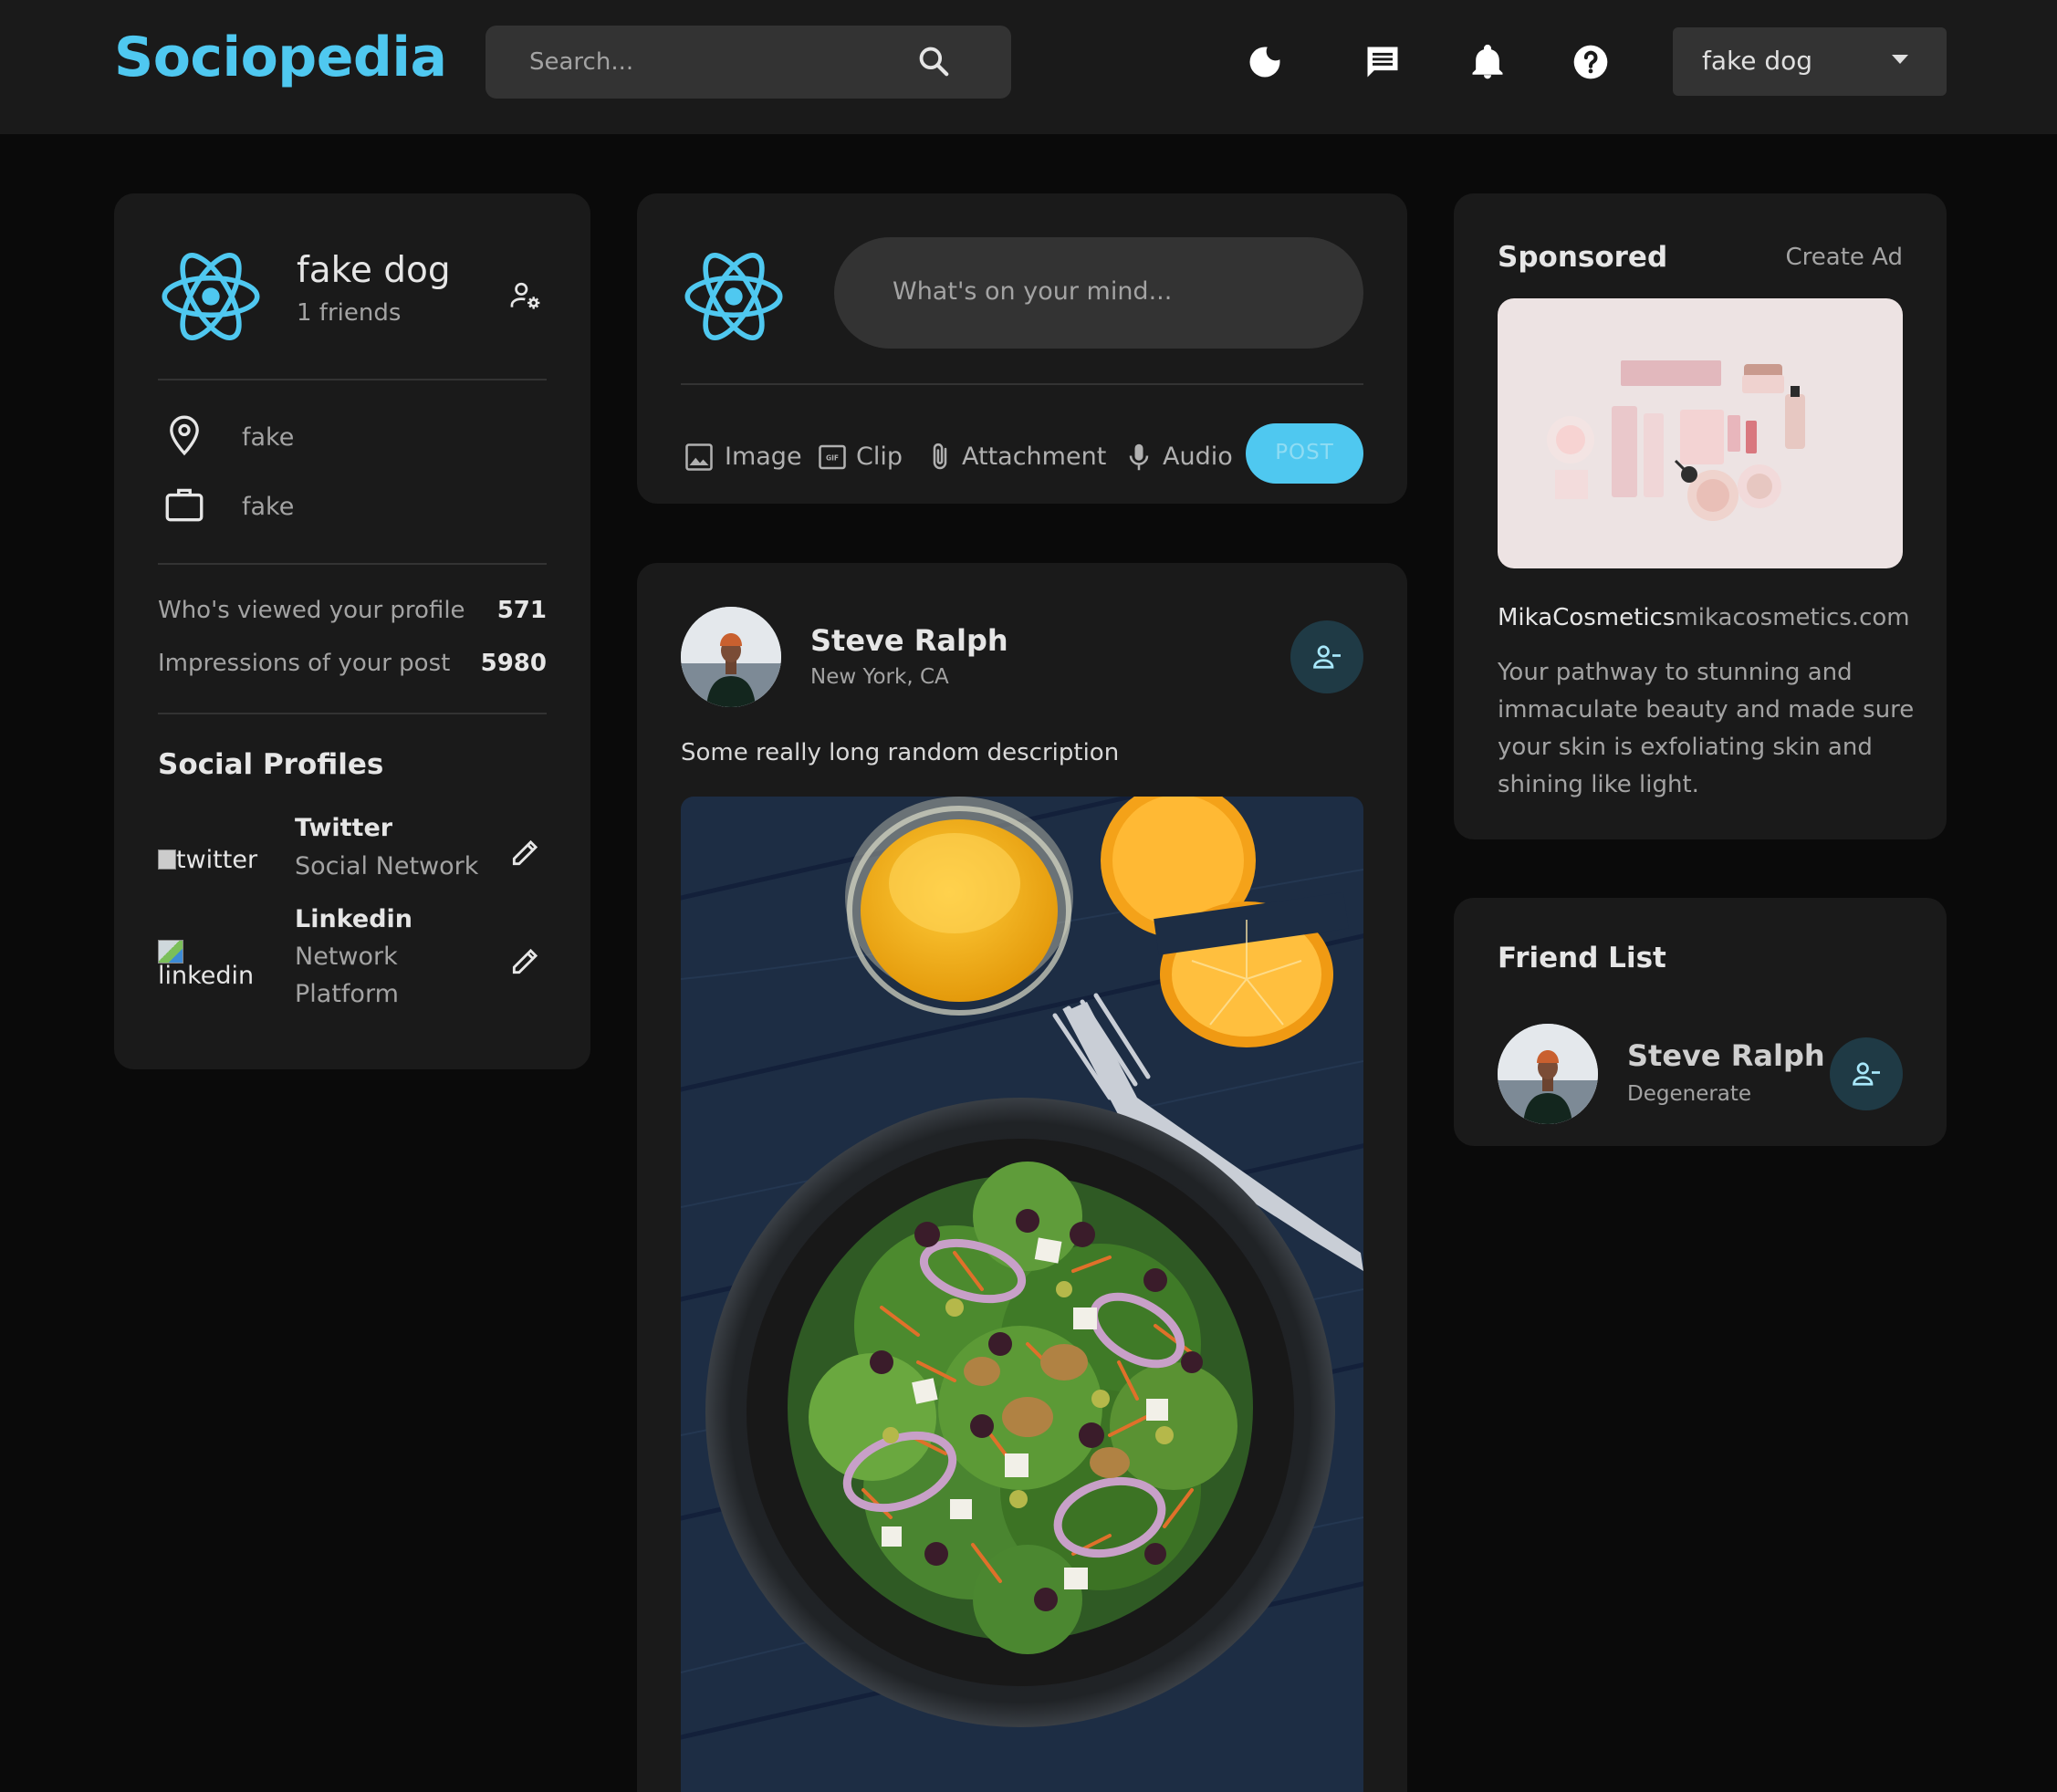 Image resolution: width=2057 pixels, height=1792 pixels. I want to click on logo: Sociopedia, so click(280, 57).